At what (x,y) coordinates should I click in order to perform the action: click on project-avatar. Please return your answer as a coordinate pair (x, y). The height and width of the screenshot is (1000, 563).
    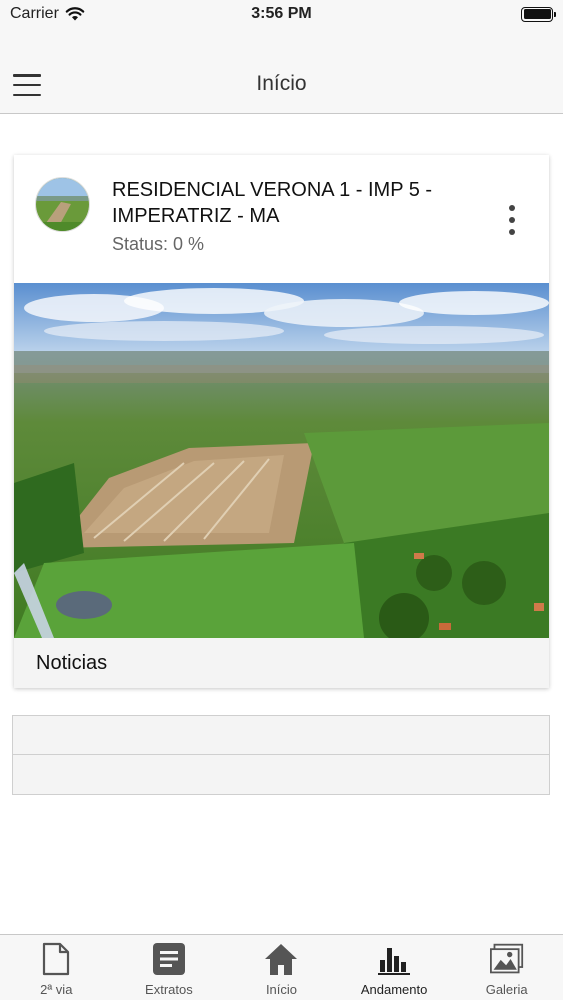
    Looking at the image, I should click on (62, 204).